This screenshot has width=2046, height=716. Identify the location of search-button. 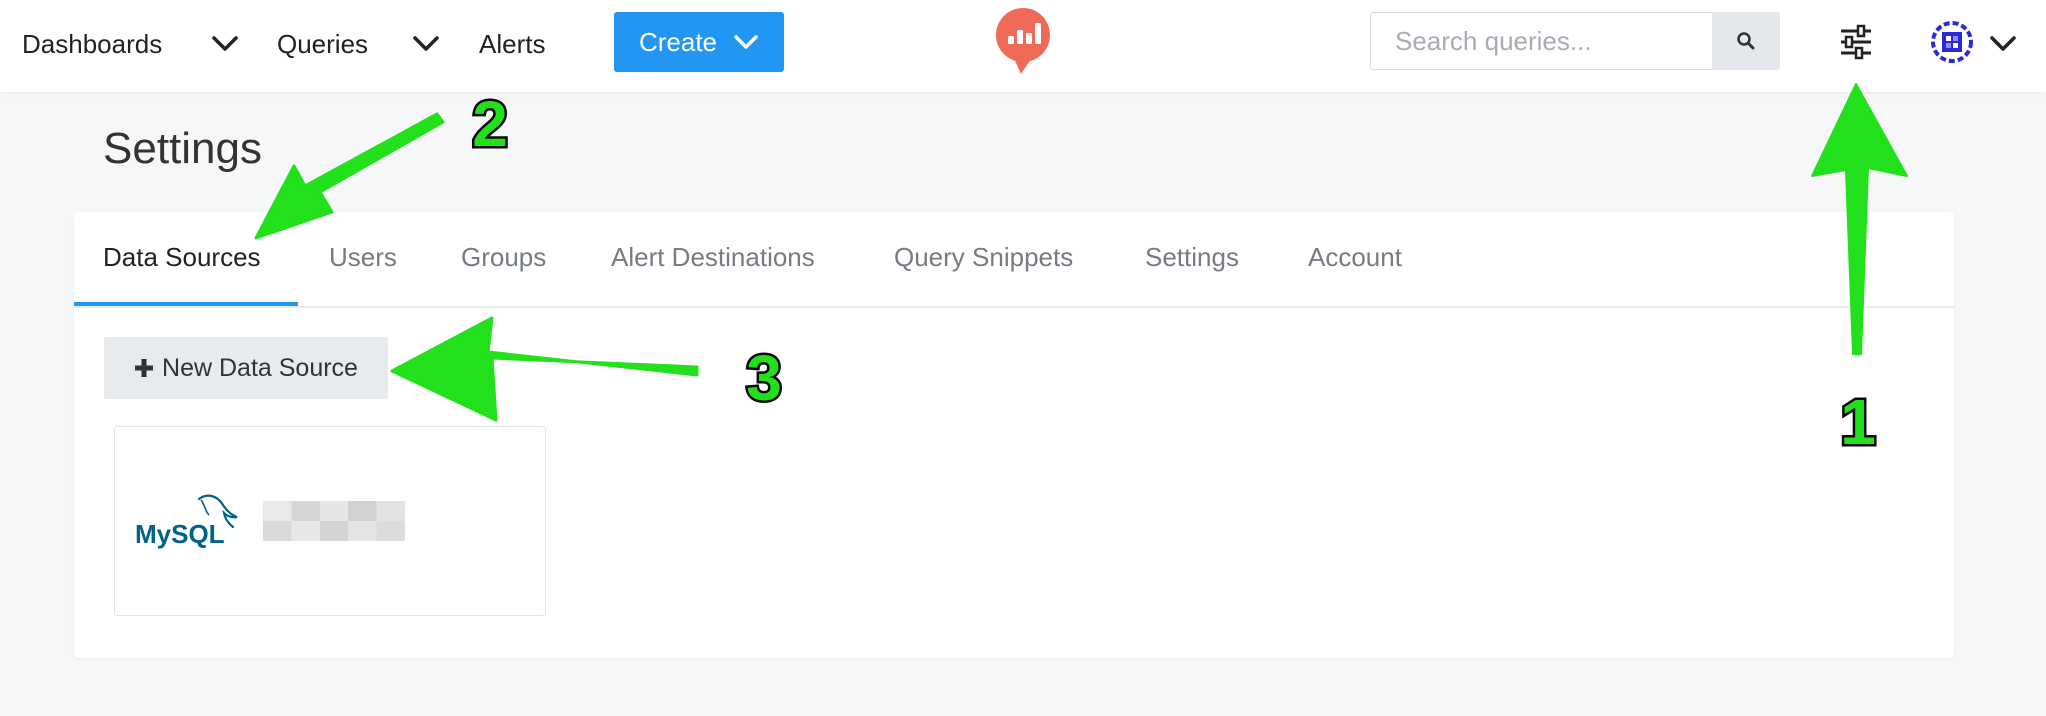
(1746, 41).